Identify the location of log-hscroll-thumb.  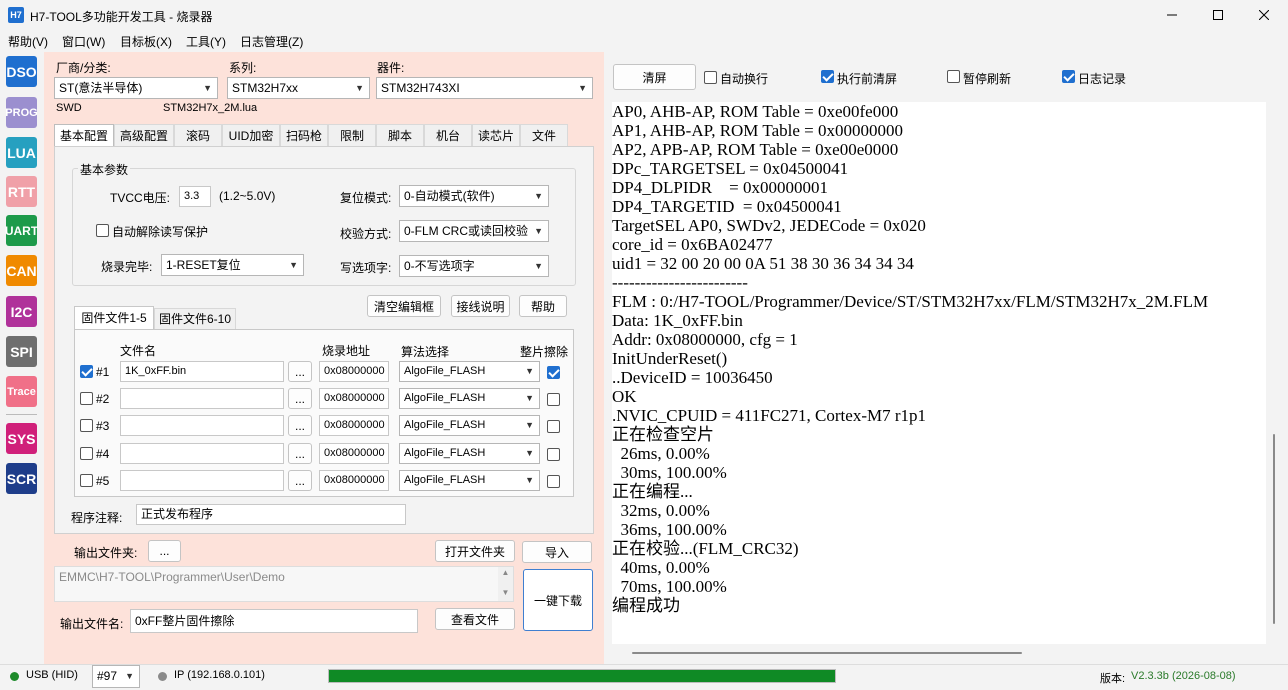
(827, 653).